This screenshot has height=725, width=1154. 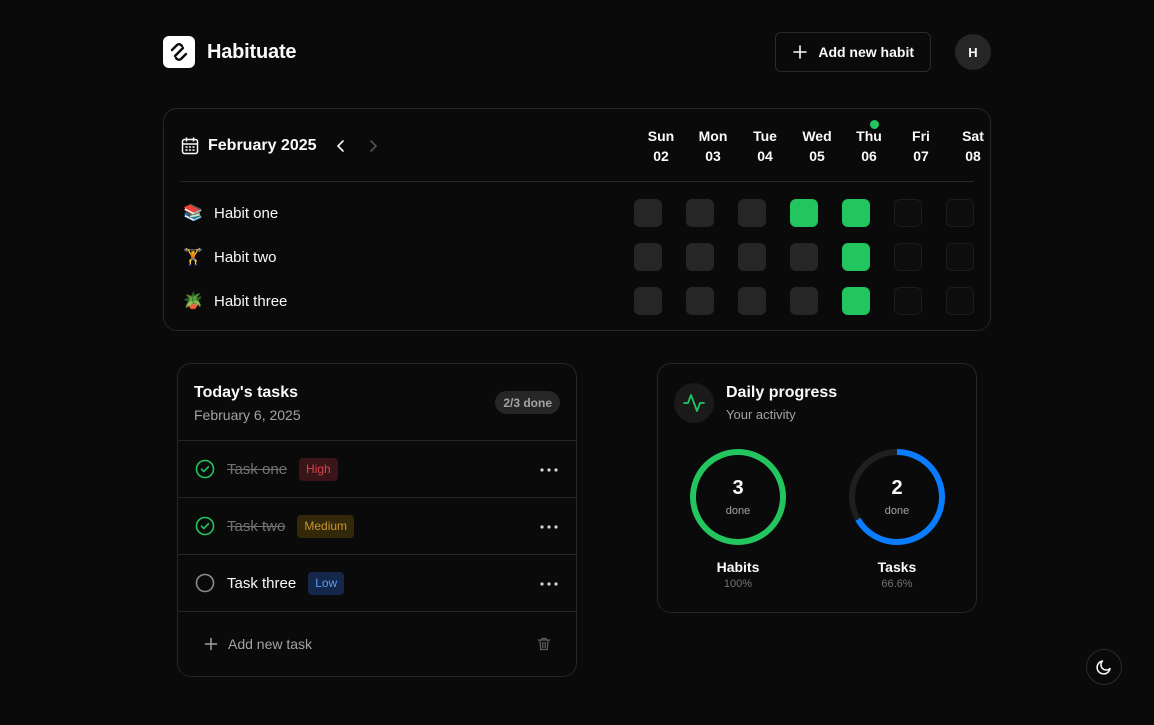 What do you see at coordinates (869, 146) in the screenshot?
I see `day-column-thu: Thu 06` at bounding box center [869, 146].